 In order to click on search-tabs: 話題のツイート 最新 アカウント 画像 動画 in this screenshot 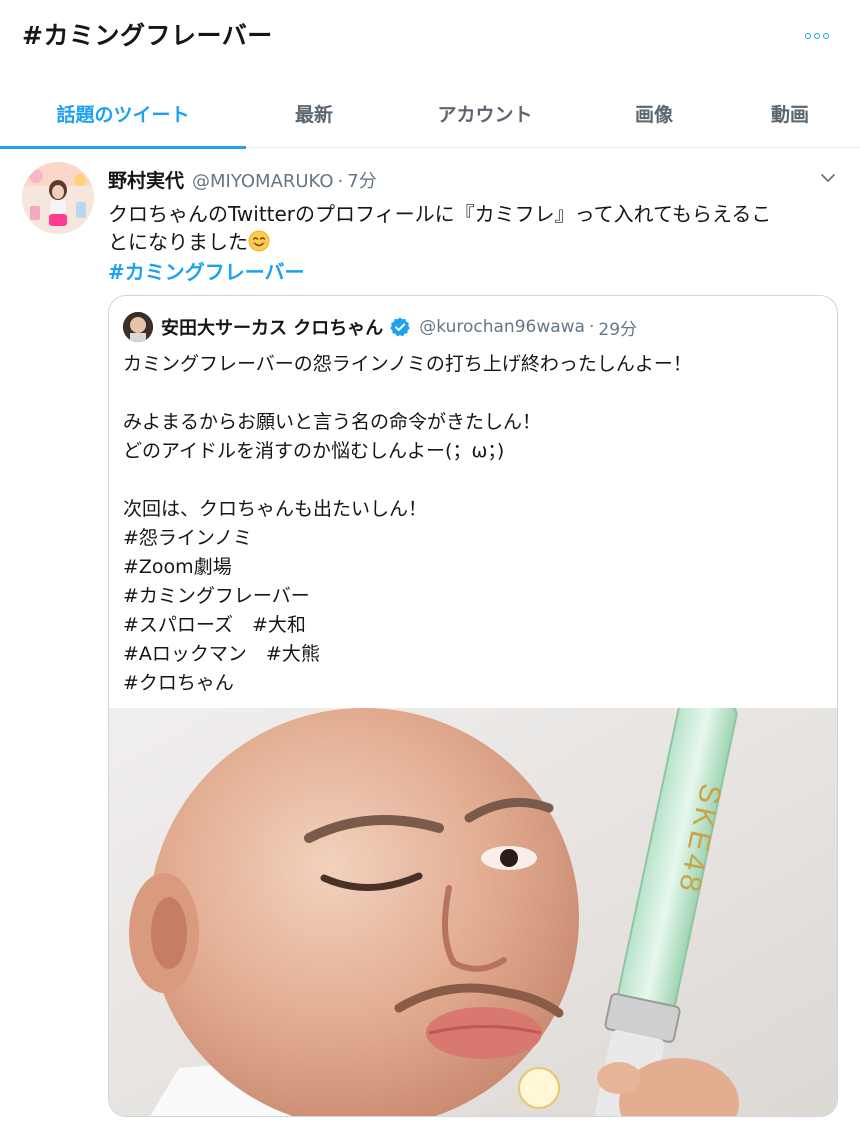, I will do `click(430, 113)`.